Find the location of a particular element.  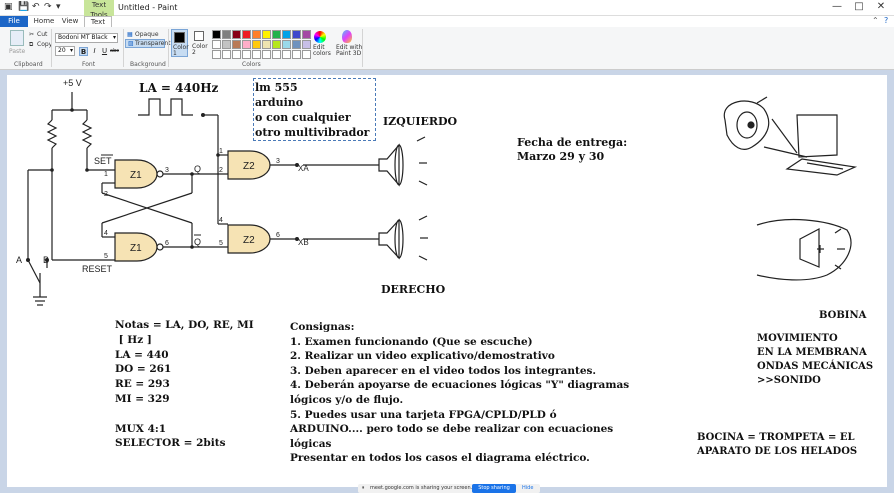

italic-button: I is located at coordinates (94, 51).